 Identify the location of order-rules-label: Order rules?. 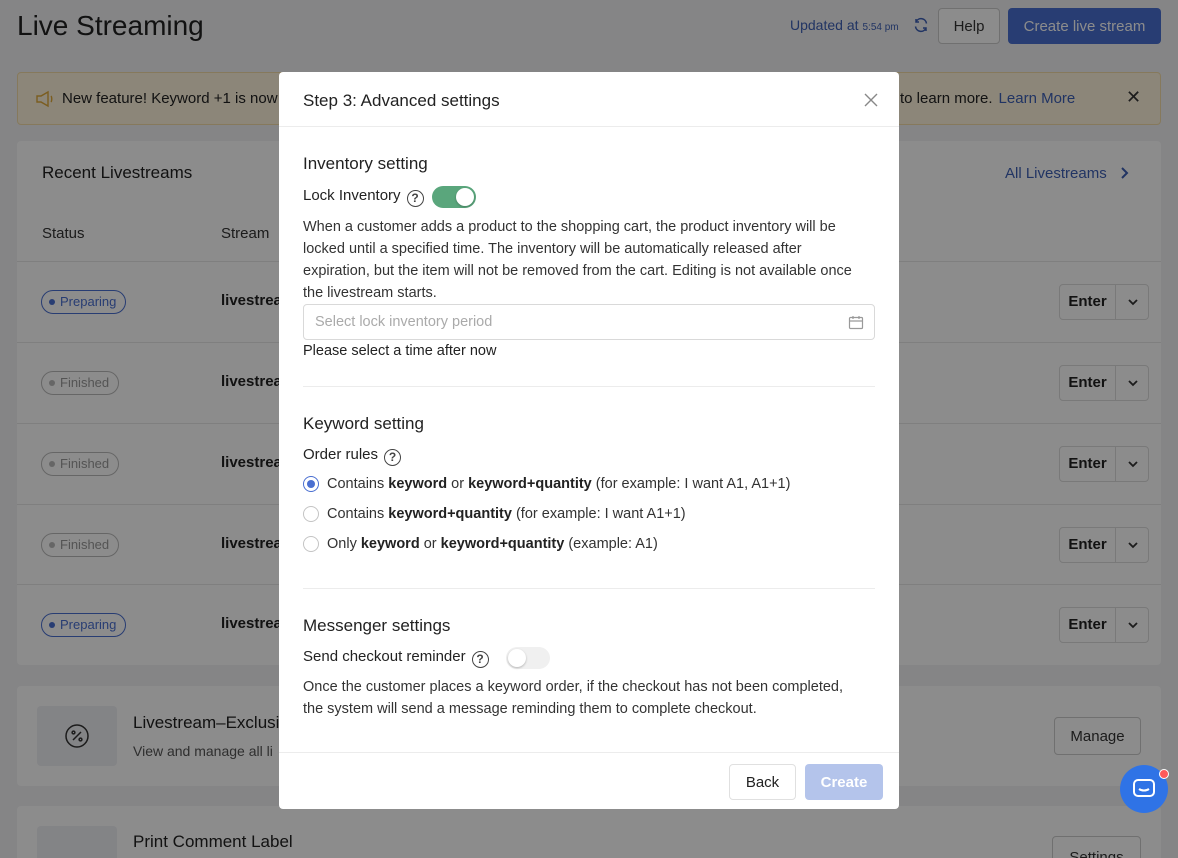
(352, 456).